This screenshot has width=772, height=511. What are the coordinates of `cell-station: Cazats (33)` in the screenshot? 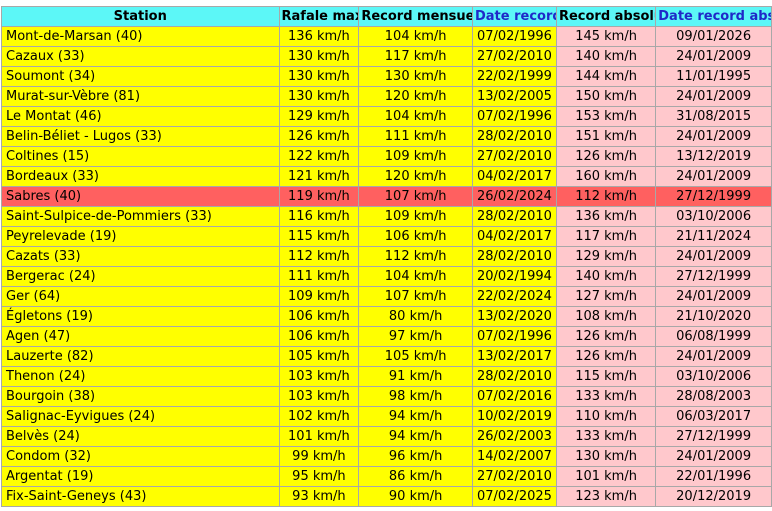 It's located at (140, 256).